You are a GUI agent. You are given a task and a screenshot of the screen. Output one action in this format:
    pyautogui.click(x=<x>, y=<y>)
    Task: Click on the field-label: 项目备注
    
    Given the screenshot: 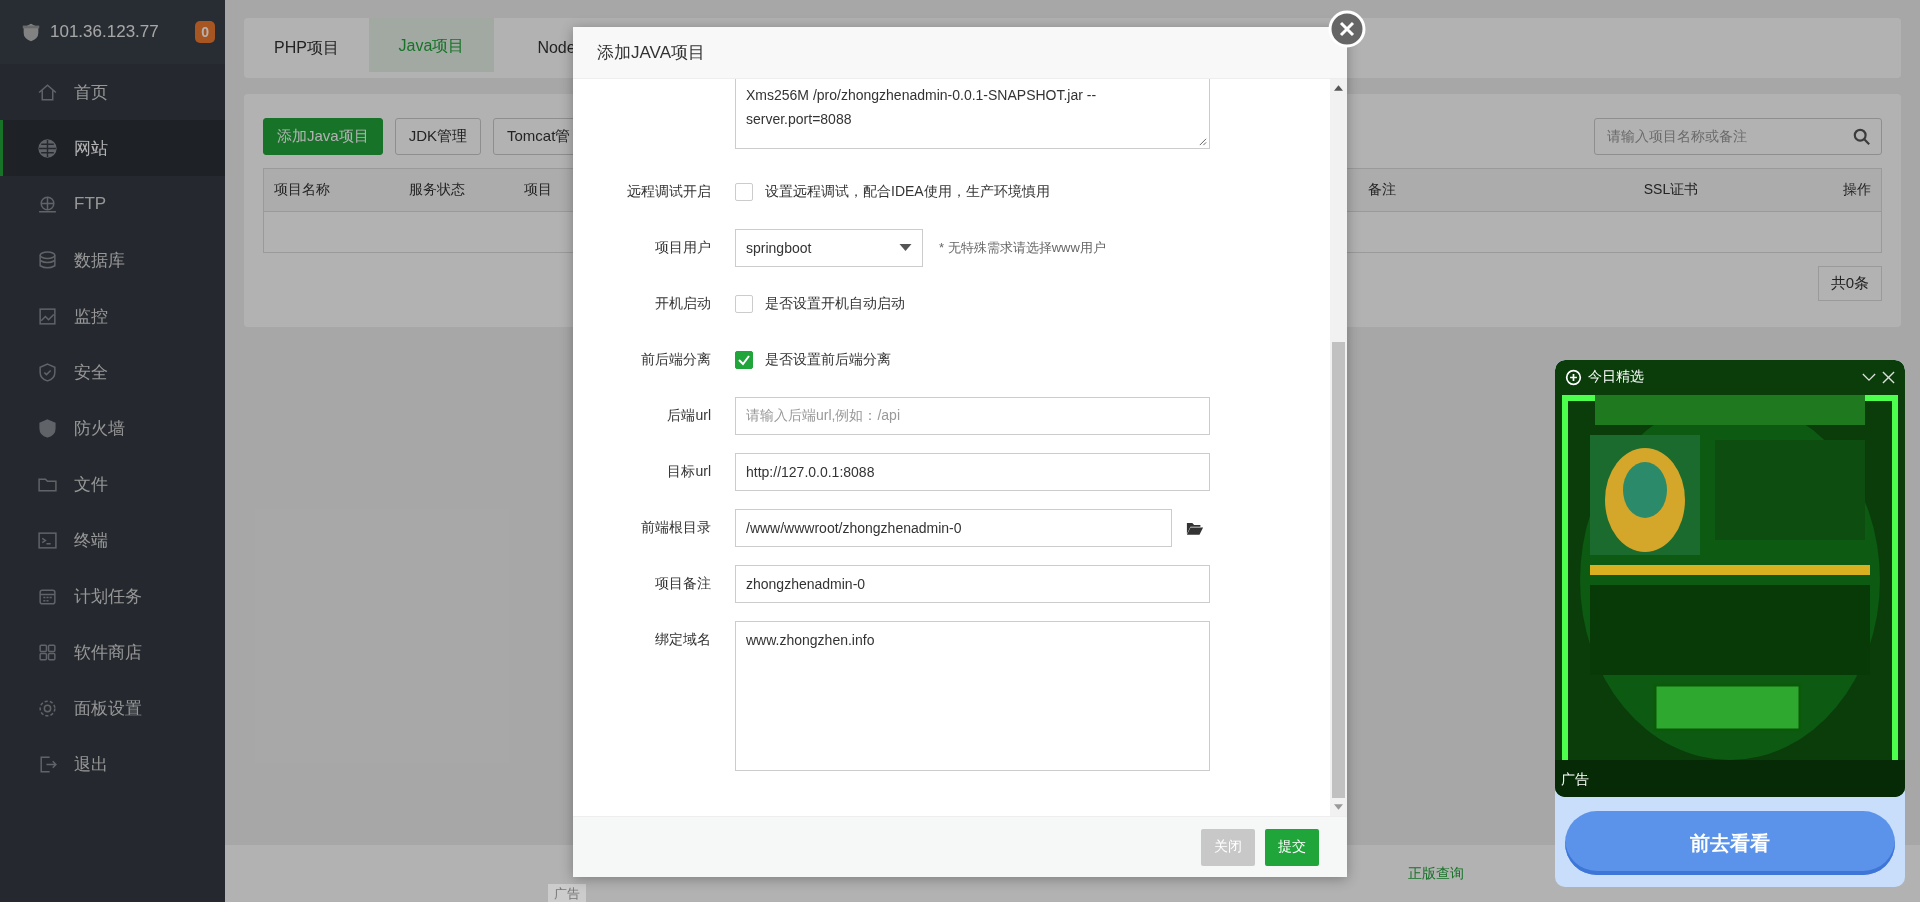 What is the action you would take?
    pyautogui.click(x=683, y=584)
    